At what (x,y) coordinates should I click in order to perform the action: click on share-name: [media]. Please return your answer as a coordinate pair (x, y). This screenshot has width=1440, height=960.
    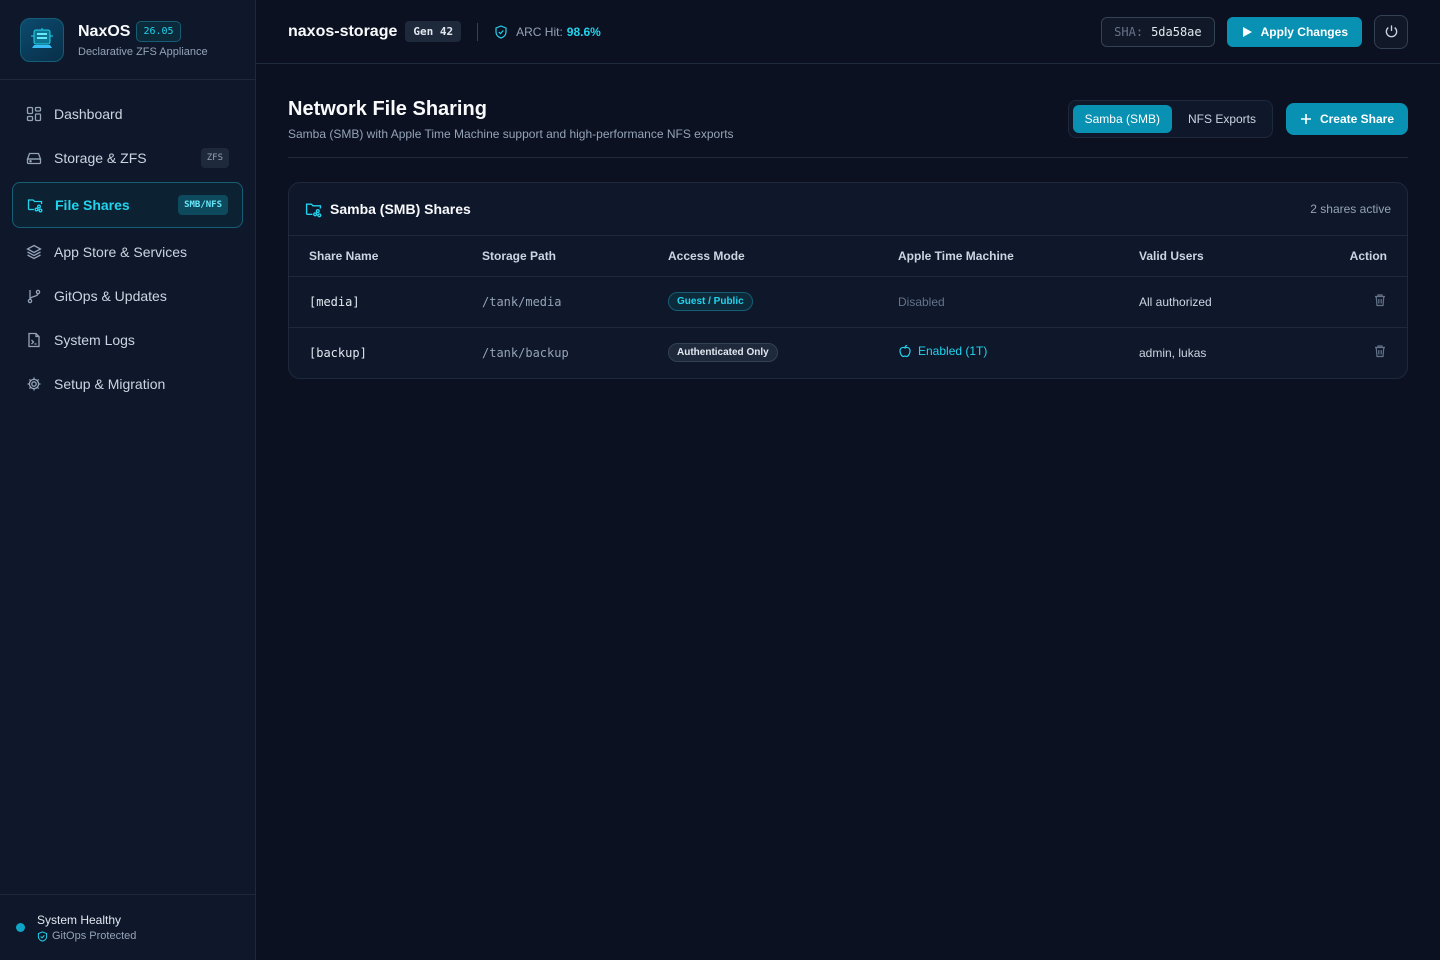
    Looking at the image, I should click on (375, 302).